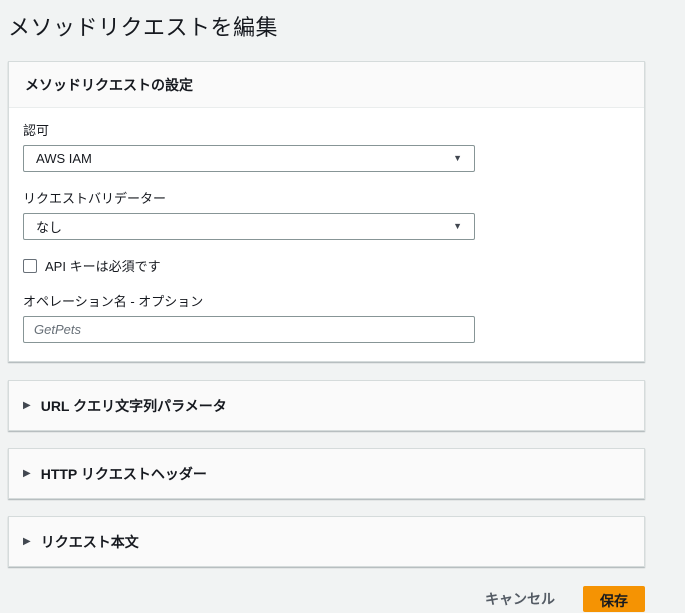 Image resolution: width=685 pixels, height=613 pixels. Describe the element at coordinates (249, 226) in the screenshot. I see `request-validator-select: なし ▼` at that location.